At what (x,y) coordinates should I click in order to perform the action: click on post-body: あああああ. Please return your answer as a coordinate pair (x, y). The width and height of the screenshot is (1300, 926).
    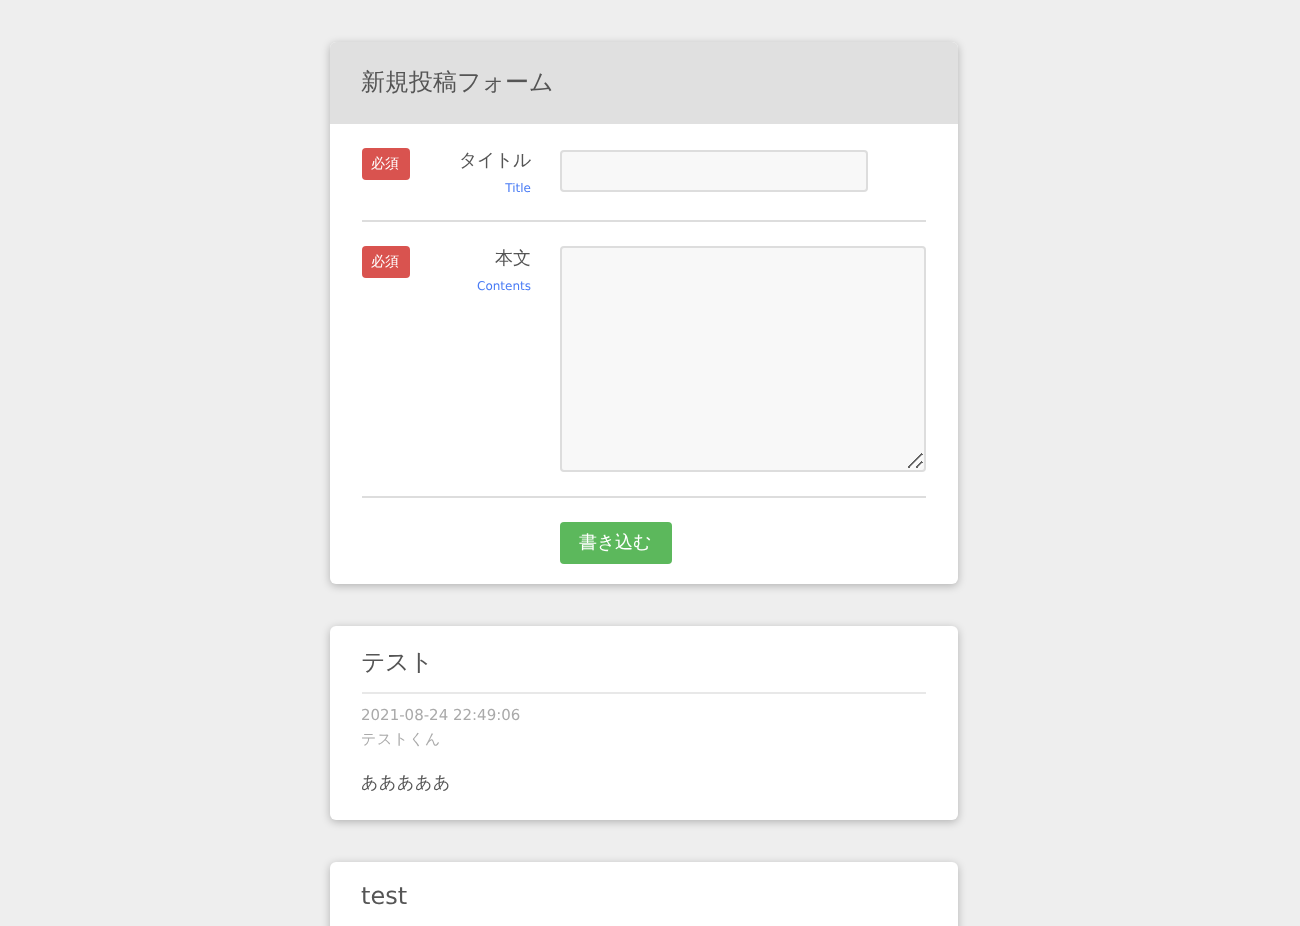
    Looking at the image, I should click on (407, 784).